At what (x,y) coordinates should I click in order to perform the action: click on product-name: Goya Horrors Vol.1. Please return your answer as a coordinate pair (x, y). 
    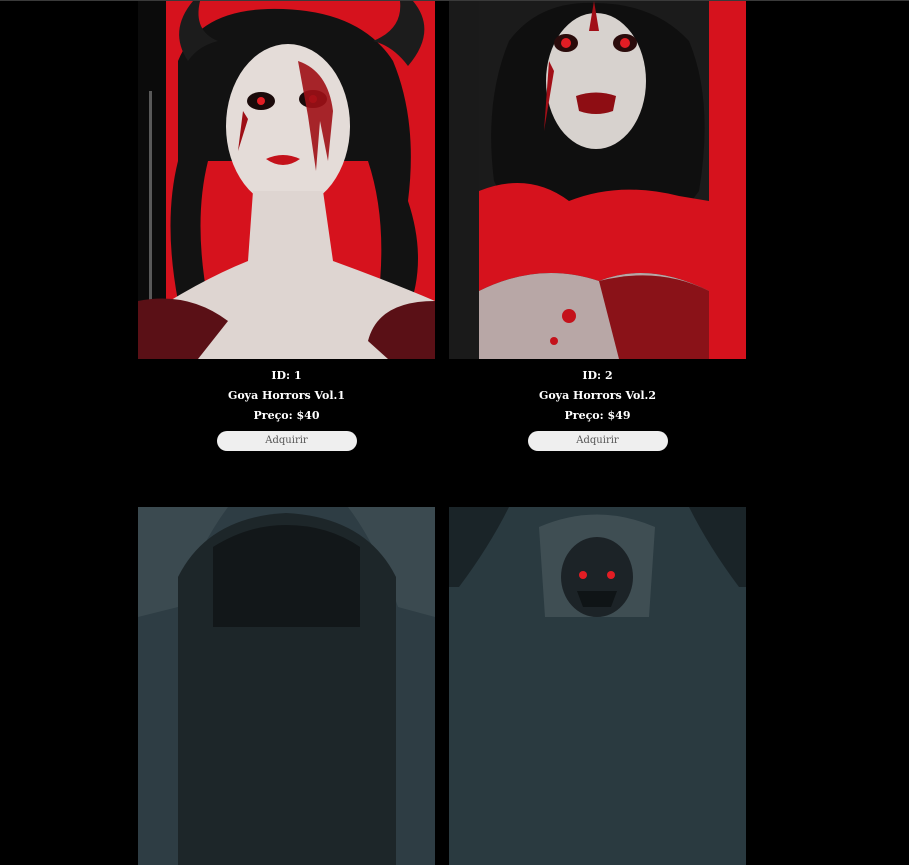
    Looking at the image, I should click on (286, 395).